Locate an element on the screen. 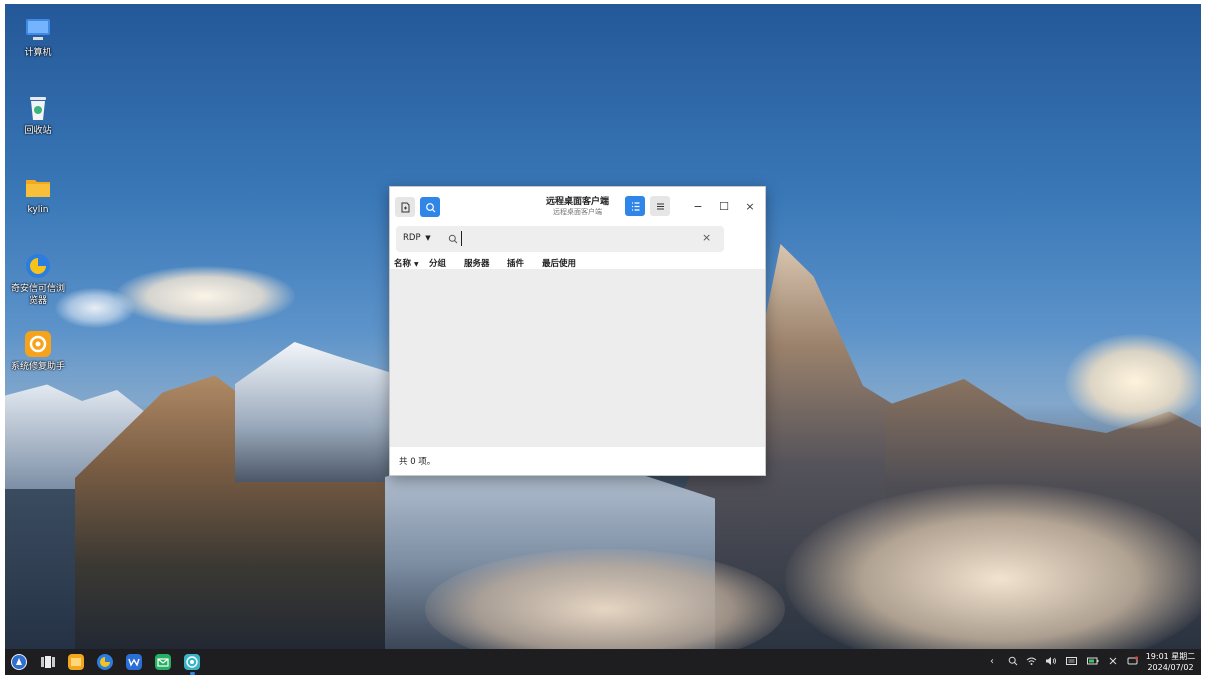 This screenshot has width=1207, height=675. search-toggle-button is located at coordinates (430, 207).